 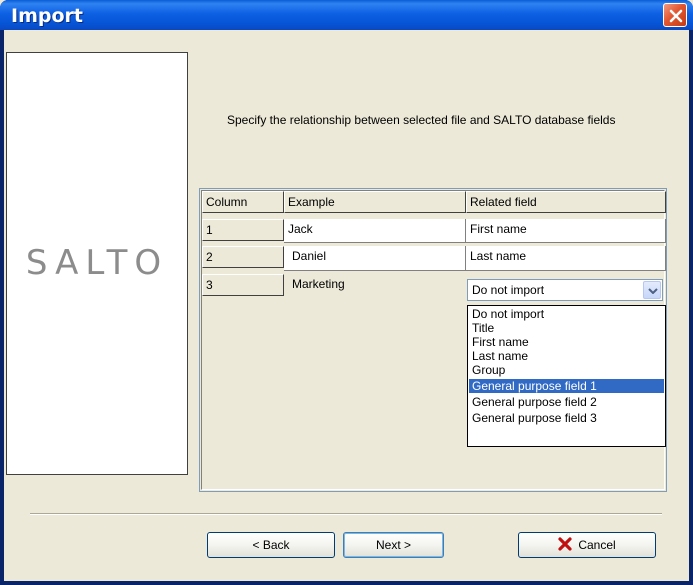 I want to click on example-cell: Marketing, so click(x=375, y=285).